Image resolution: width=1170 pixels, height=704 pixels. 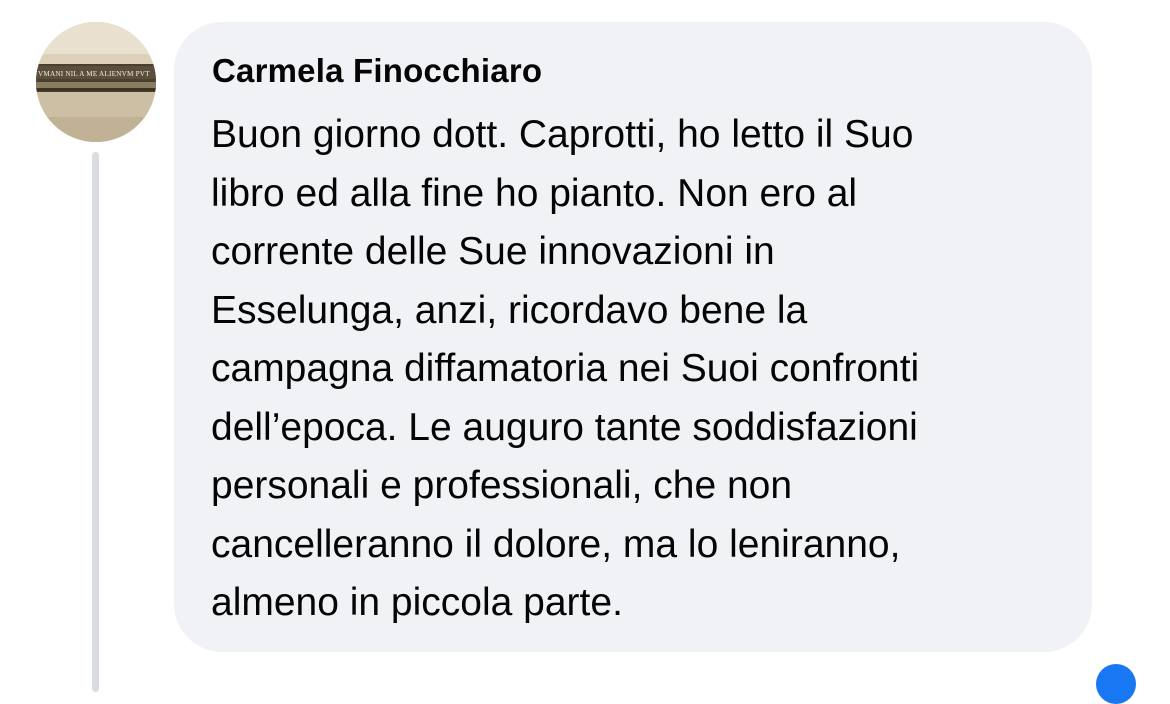 I want to click on reaction-icon, so click(x=1116, y=684).